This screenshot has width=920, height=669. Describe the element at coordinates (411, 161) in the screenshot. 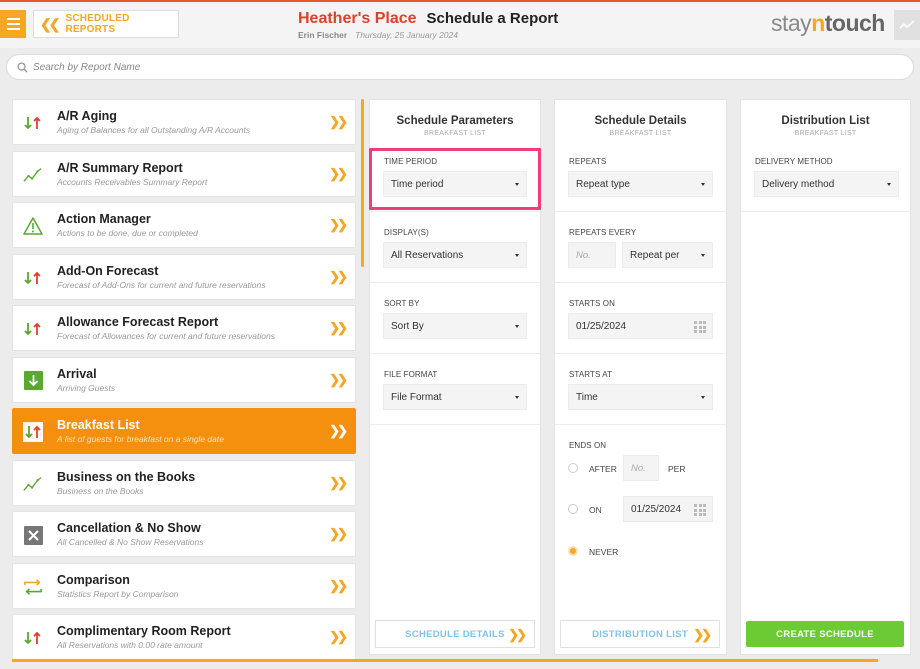

I see `time-period-label: TIME PERIOD` at that location.